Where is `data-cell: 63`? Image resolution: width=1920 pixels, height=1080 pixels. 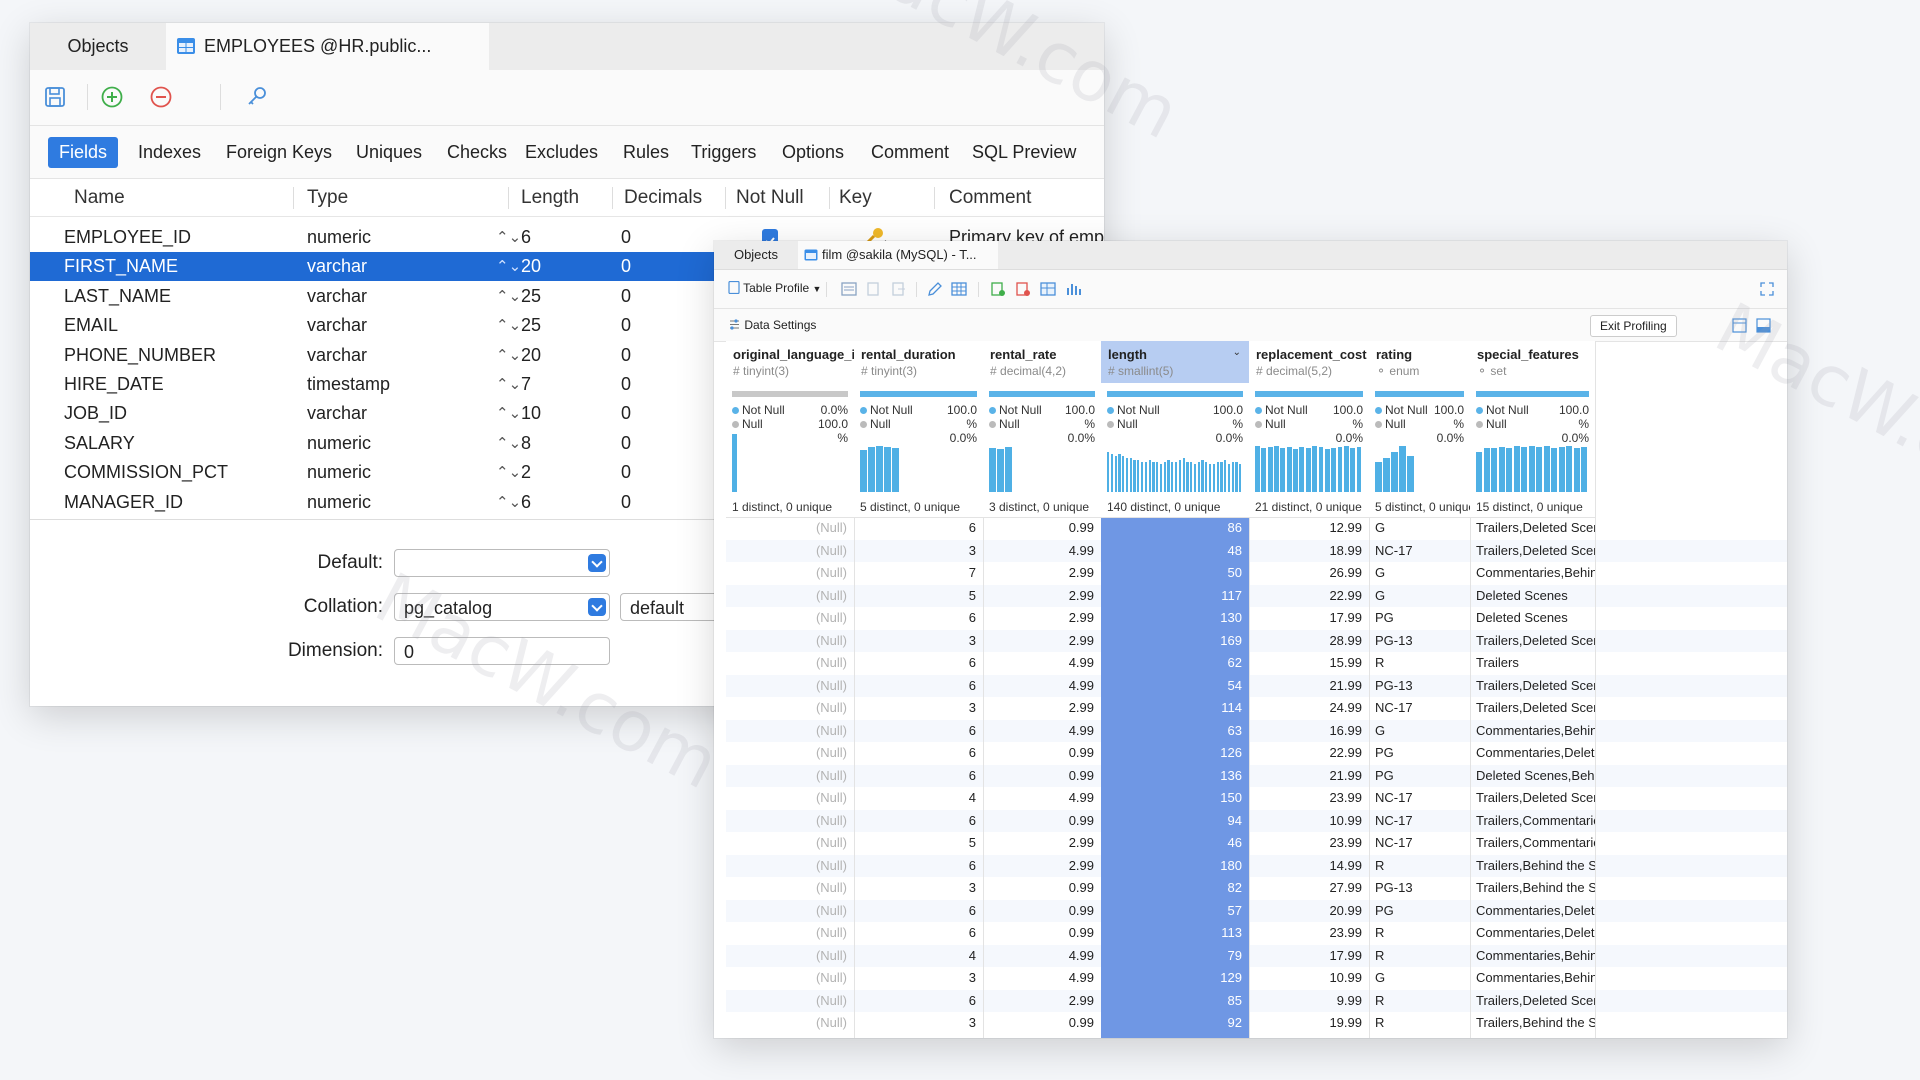 data-cell: 63 is located at coordinates (1175, 731).